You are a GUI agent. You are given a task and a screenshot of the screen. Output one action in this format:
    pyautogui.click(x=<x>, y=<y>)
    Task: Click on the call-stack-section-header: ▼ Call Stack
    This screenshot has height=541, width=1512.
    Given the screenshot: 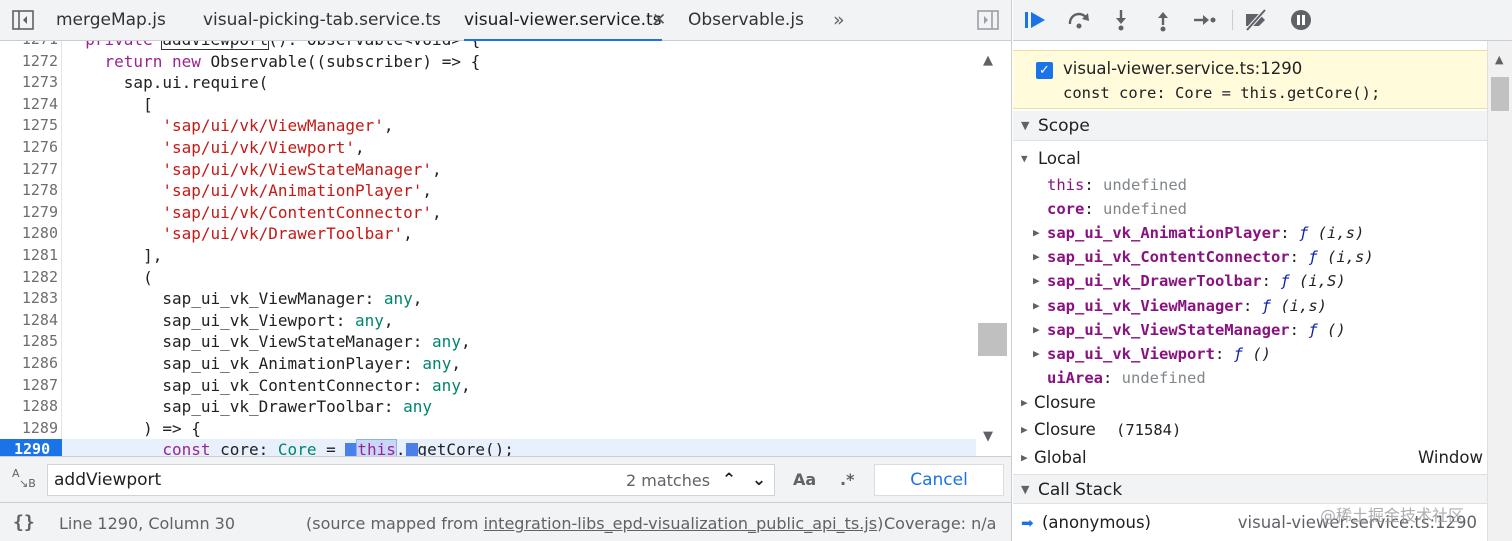 What is the action you would take?
    pyautogui.click(x=1250, y=489)
    